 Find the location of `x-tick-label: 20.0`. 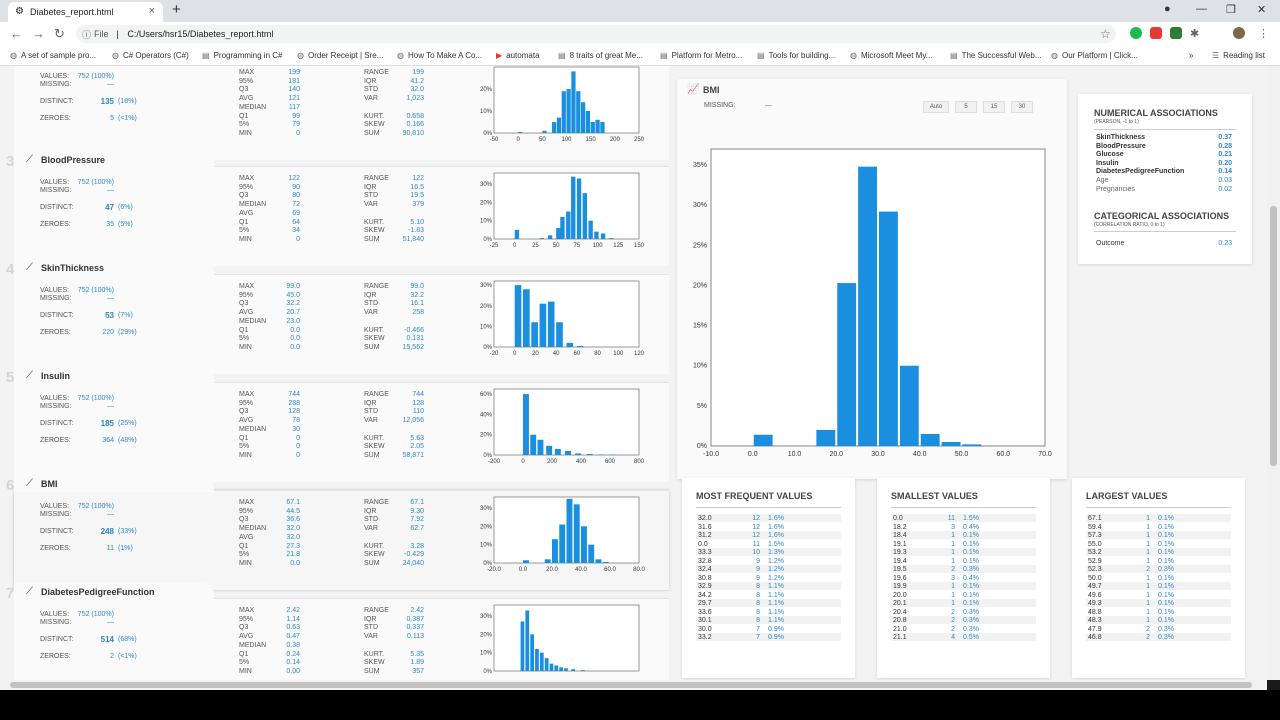

x-tick-label: 20.0 is located at coordinates (836, 454).